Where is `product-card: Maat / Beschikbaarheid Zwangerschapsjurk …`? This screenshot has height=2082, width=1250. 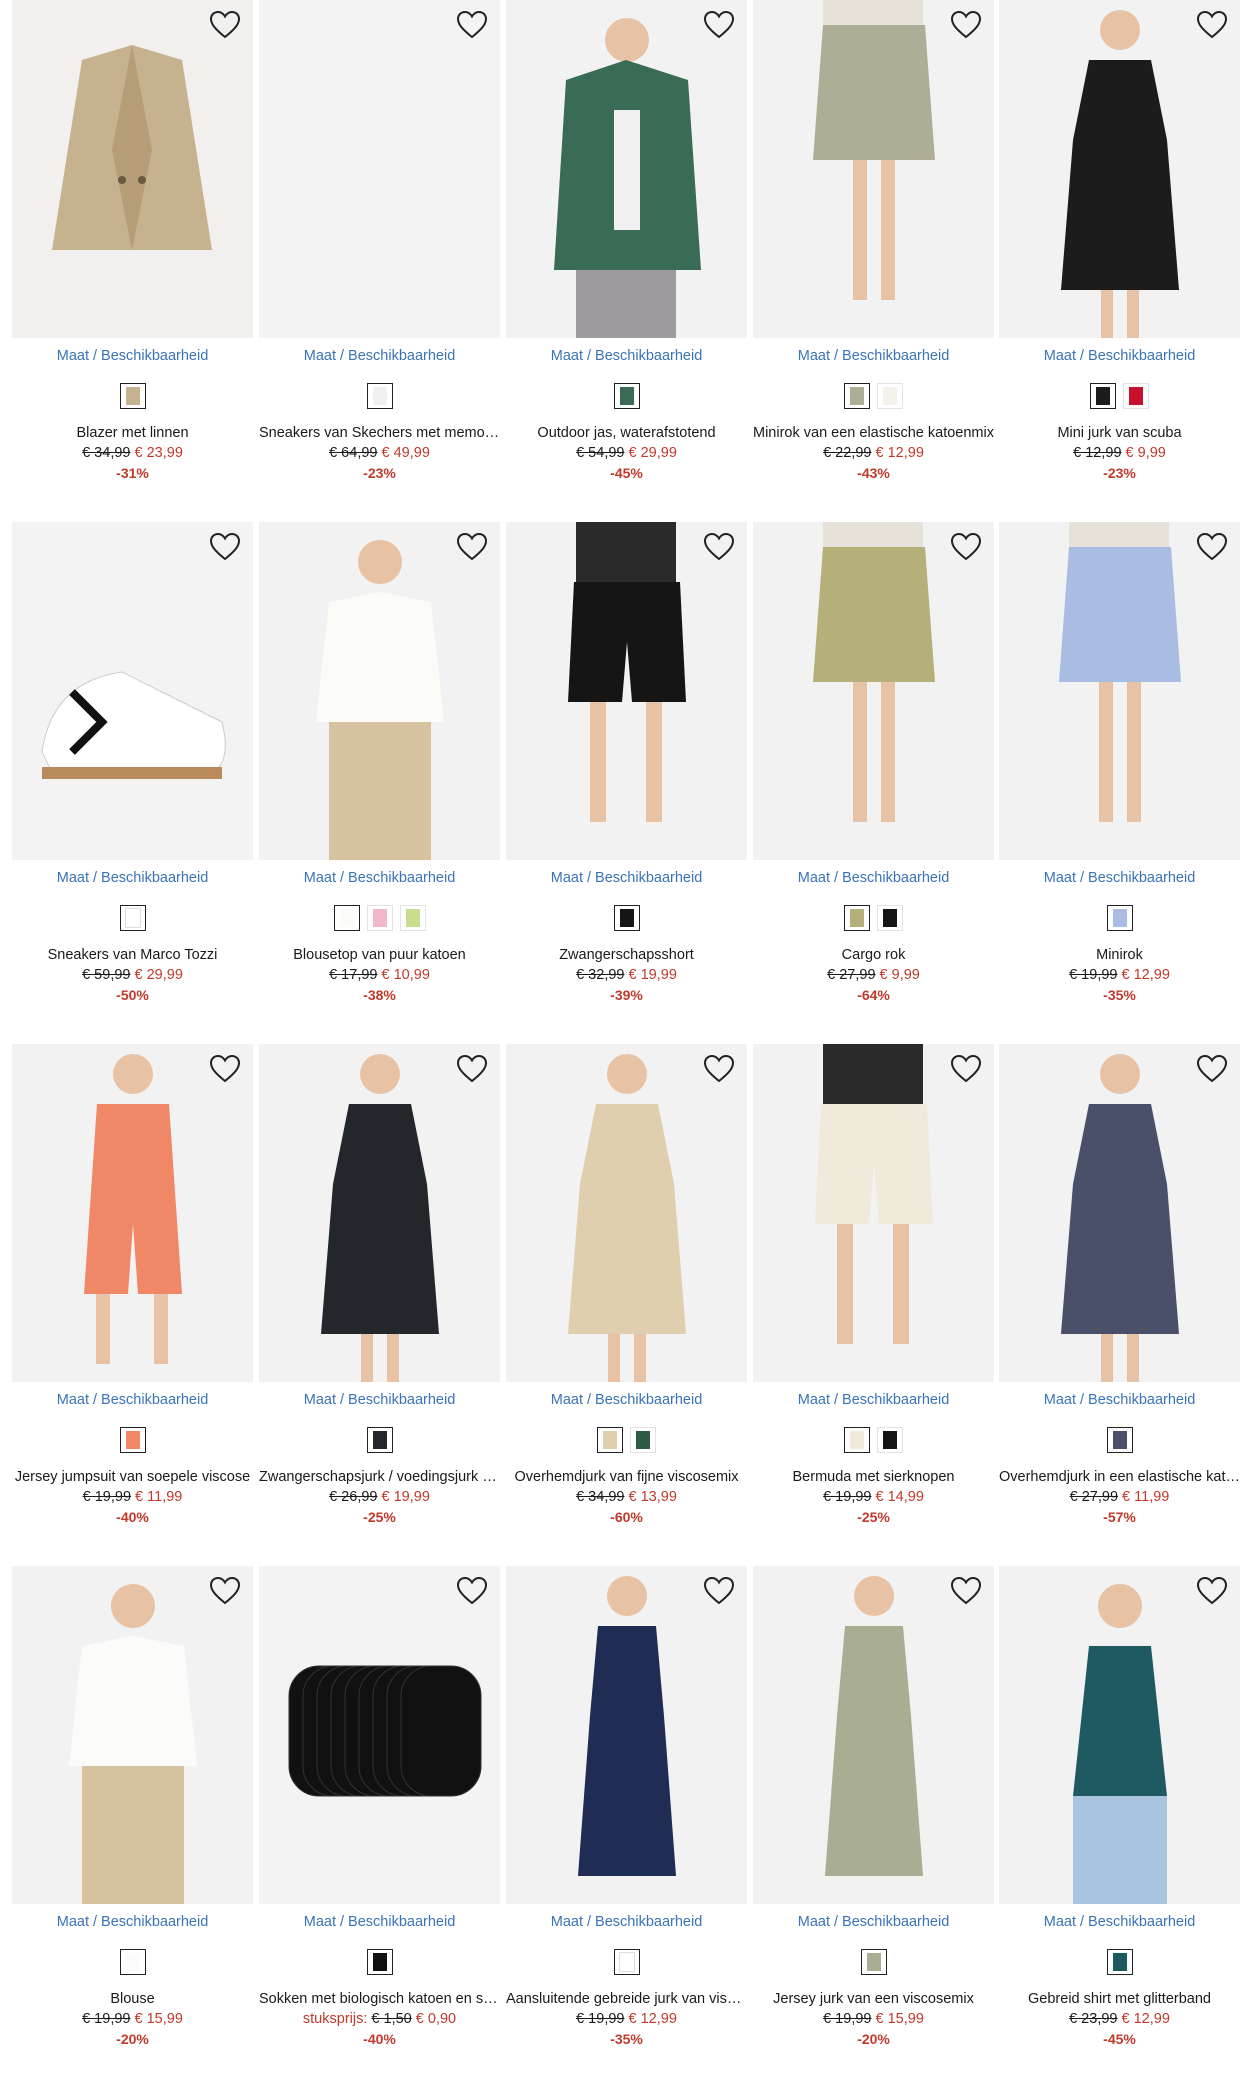 product-card: Maat / Beschikbaarheid Zwangerschapsjurk … is located at coordinates (379, 1294).